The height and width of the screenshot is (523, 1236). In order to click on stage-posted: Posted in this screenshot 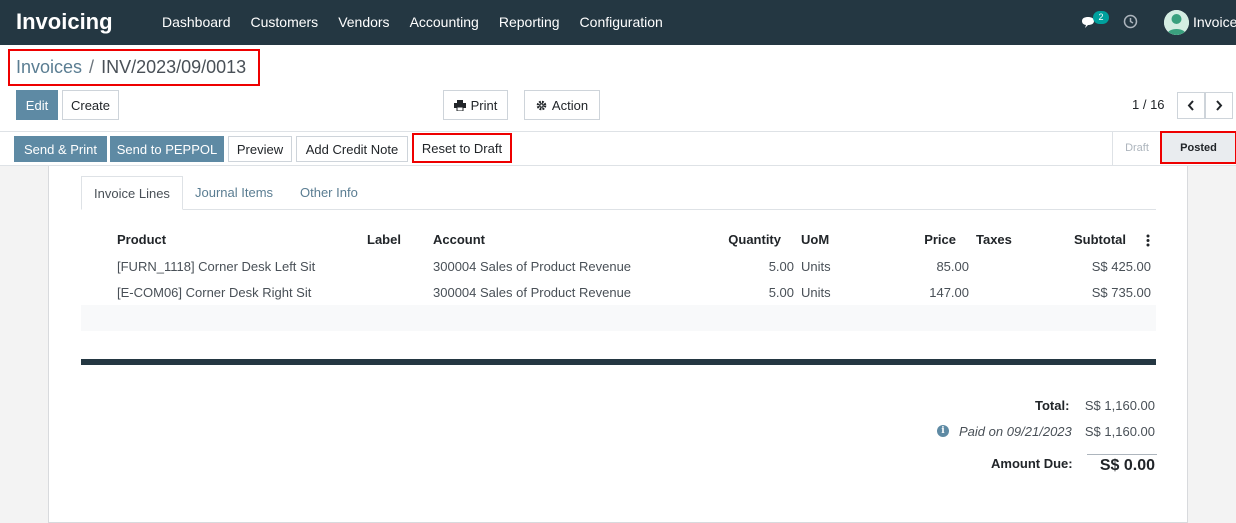, I will do `click(1198, 147)`.